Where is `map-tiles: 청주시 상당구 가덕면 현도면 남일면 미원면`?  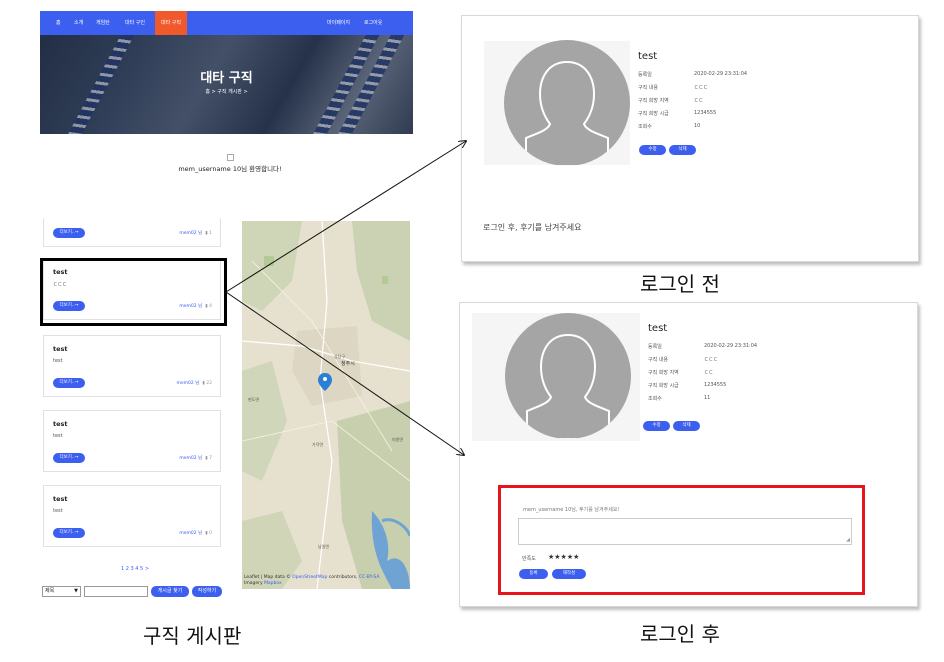 map-tiles: 청주시 상당구 가덕면 현도면 남일면 미원면 is located at coordinates (326, 405).